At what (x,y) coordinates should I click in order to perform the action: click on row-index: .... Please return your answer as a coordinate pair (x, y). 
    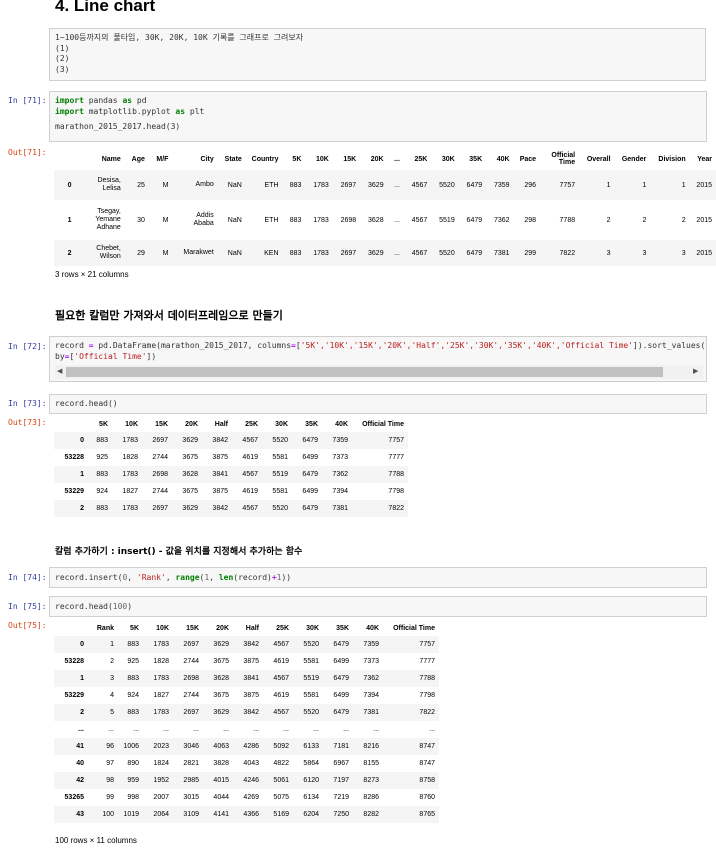
    Looking at the image, I should click on (81, 729).